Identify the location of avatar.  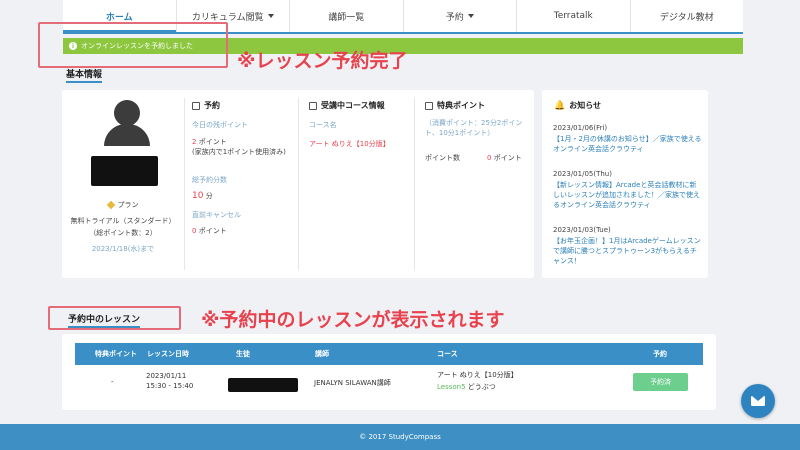
(125, 127).